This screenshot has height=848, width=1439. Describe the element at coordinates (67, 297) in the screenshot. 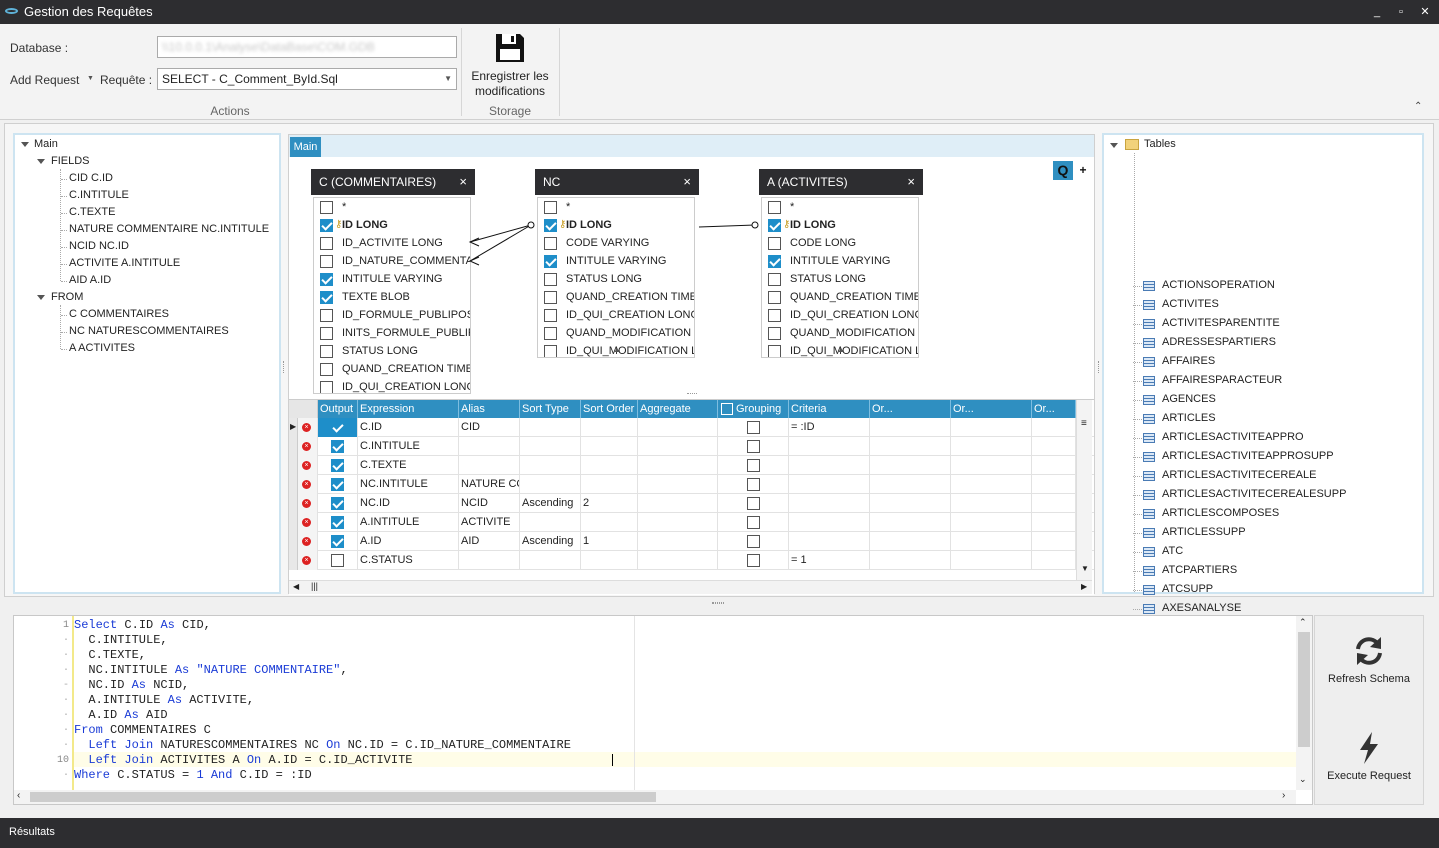

I see `tree-from: FROM` at that location.